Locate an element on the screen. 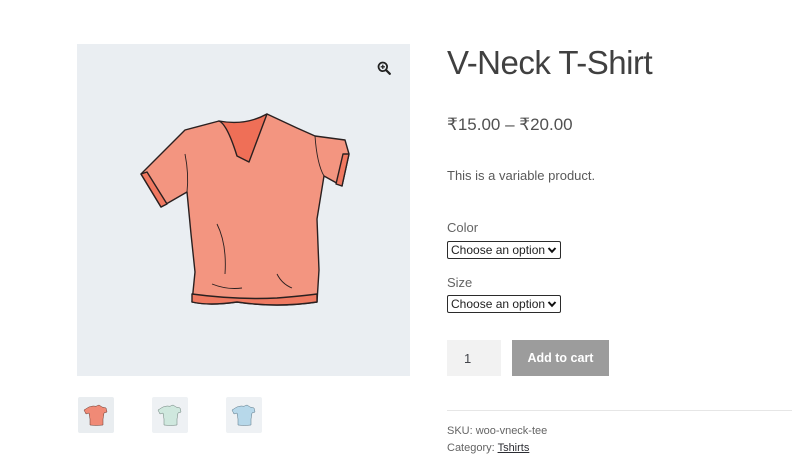  zoom-icon is located at coordinates (384, 68).